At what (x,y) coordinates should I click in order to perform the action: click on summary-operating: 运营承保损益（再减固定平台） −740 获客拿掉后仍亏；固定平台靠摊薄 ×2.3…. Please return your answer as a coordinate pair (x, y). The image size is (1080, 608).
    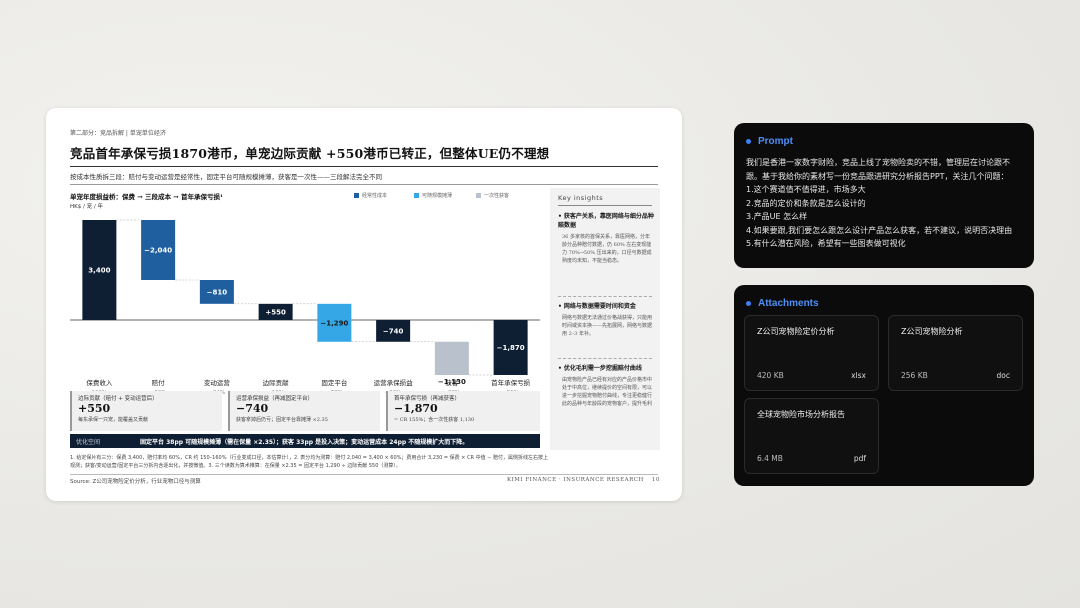
    Looking at the image, I should click on (304, 411).